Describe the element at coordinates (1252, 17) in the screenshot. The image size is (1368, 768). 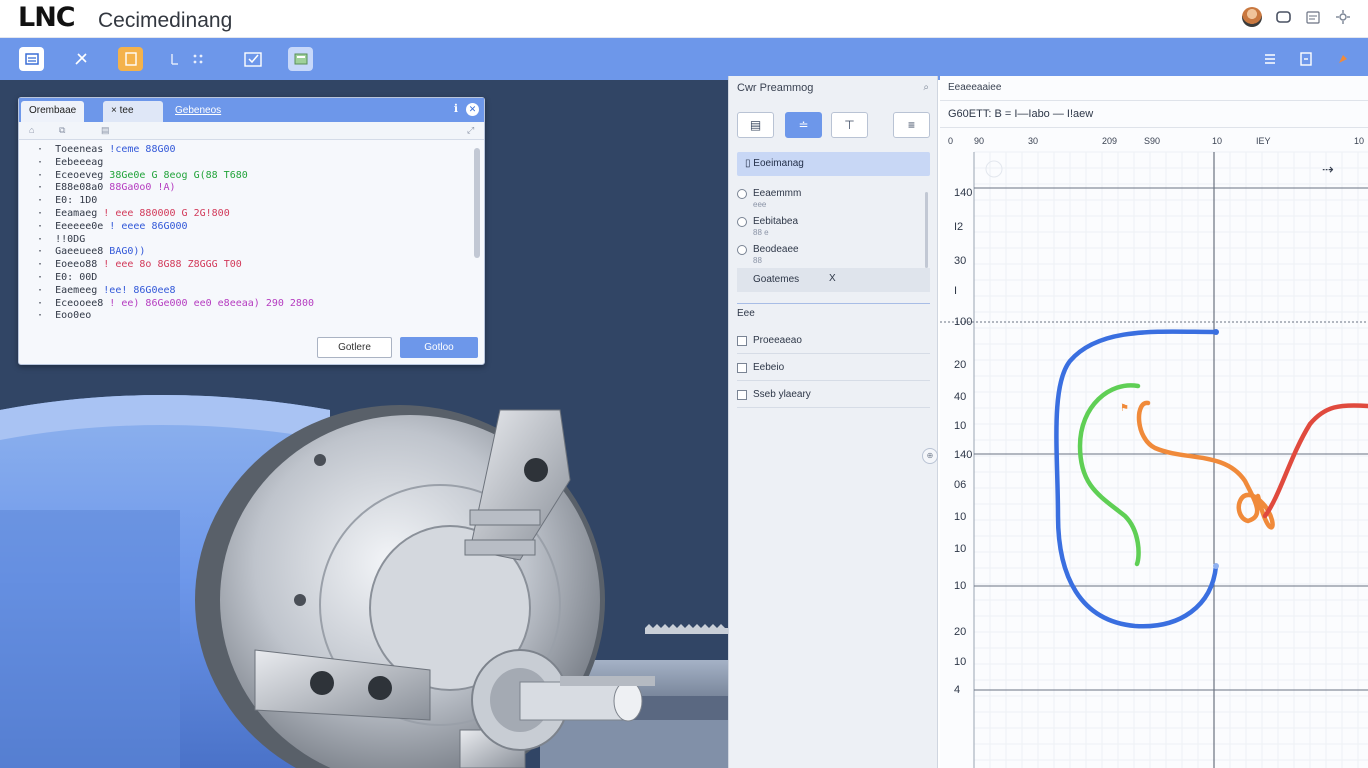
I see `avatar` at that location.